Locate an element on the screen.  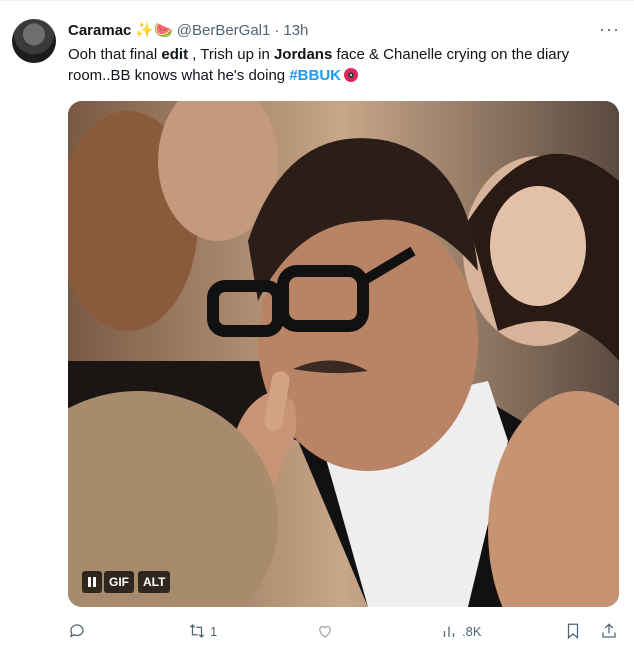
share-icon is located at coordinates (609, 630).